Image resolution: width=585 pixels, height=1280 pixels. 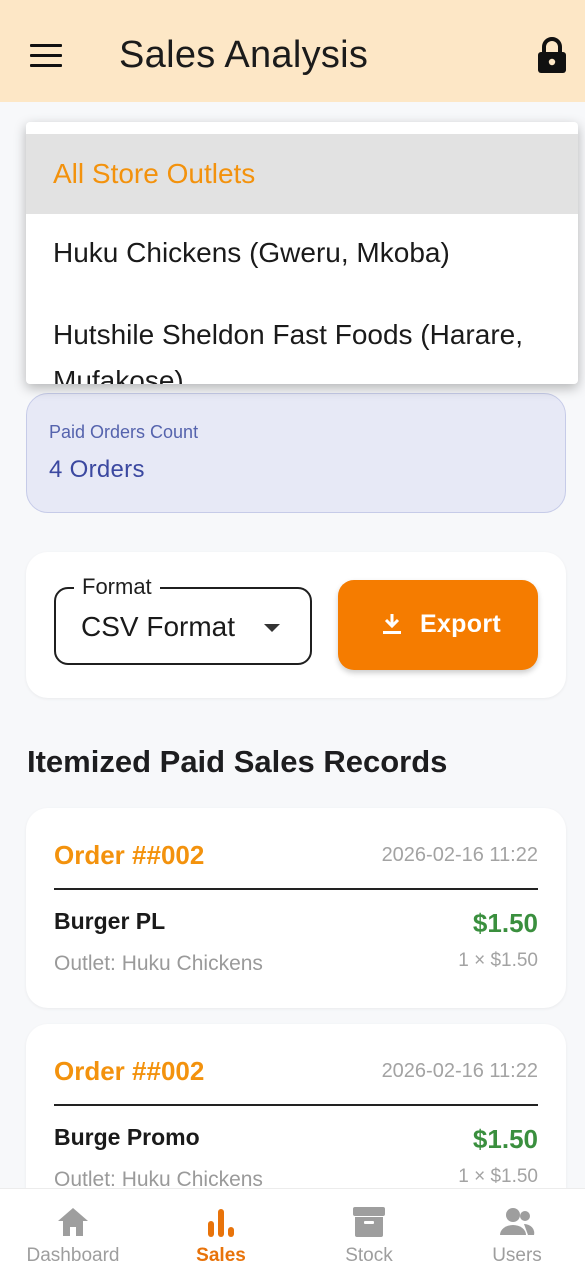 What do you see at coordinates (517, 1221) in the screenshot?
I see `users-icon` at bounding box center [517, 1221].